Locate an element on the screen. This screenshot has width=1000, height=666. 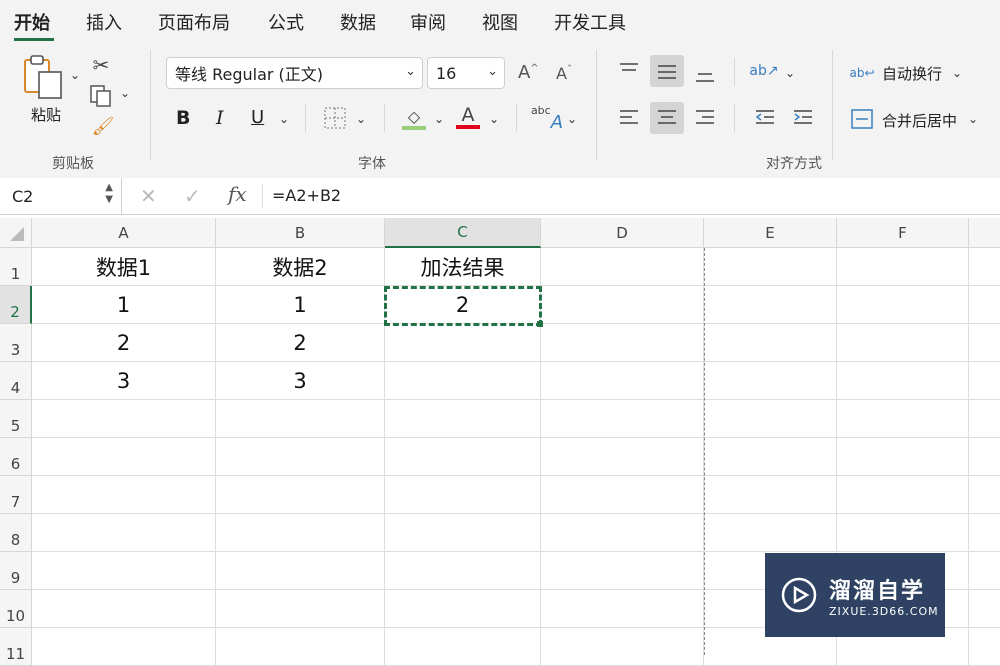
cell-b3: 2 is located at coordinates (300, 343).